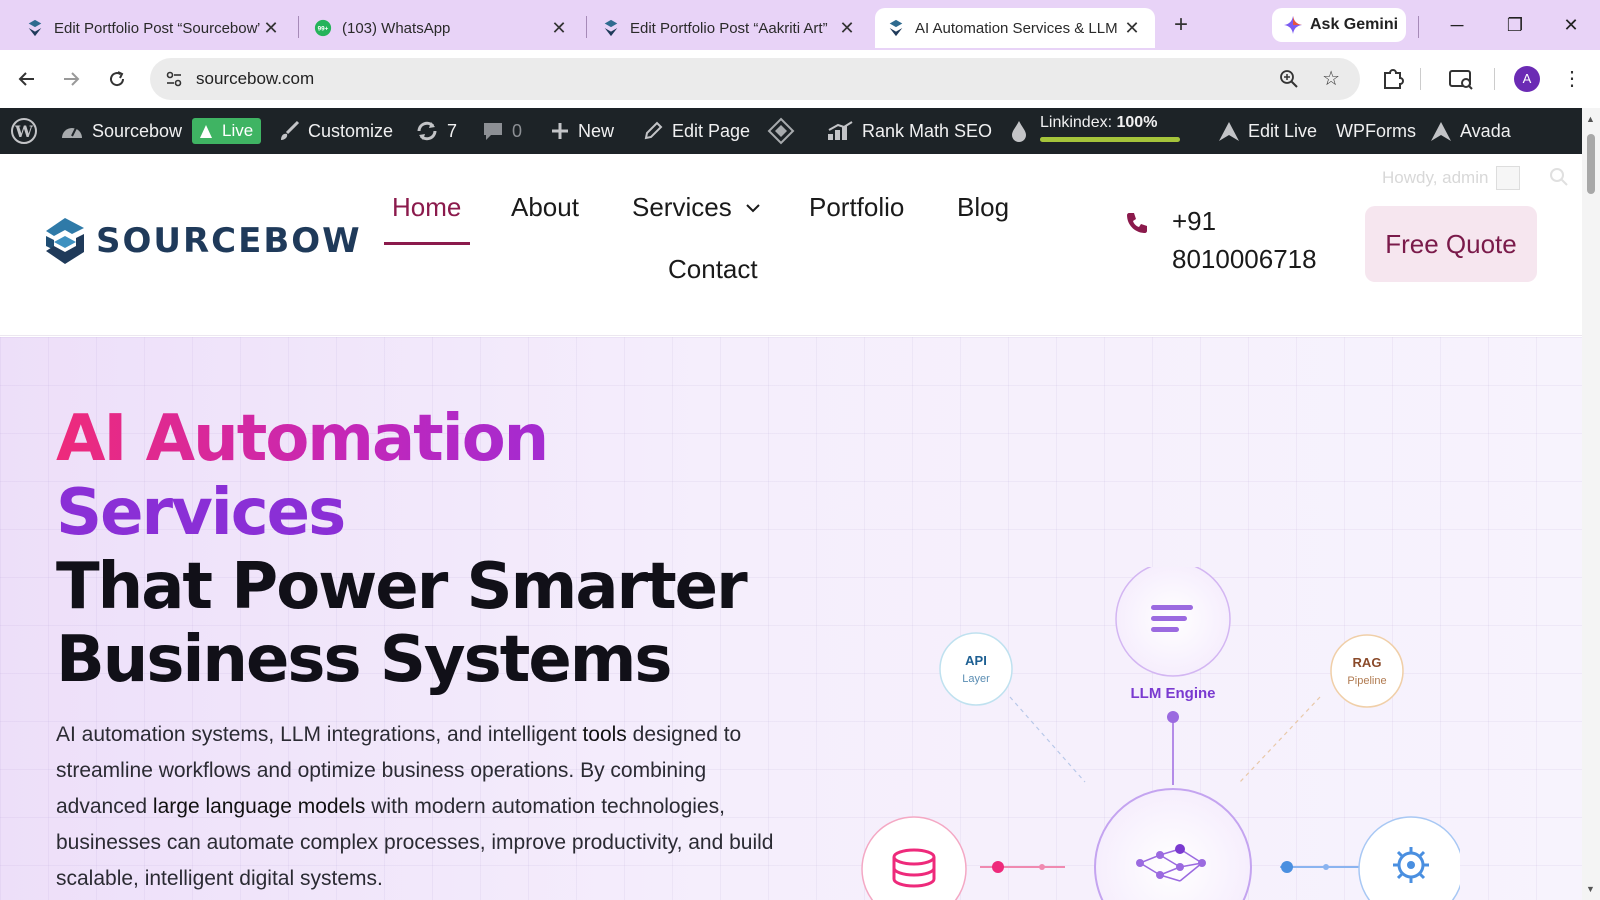  What do you see at coordinates (1590, 119) in the screenshot?
I see `scroll-up-arrow-icon: ▲` at bounding box center [1590, 119].